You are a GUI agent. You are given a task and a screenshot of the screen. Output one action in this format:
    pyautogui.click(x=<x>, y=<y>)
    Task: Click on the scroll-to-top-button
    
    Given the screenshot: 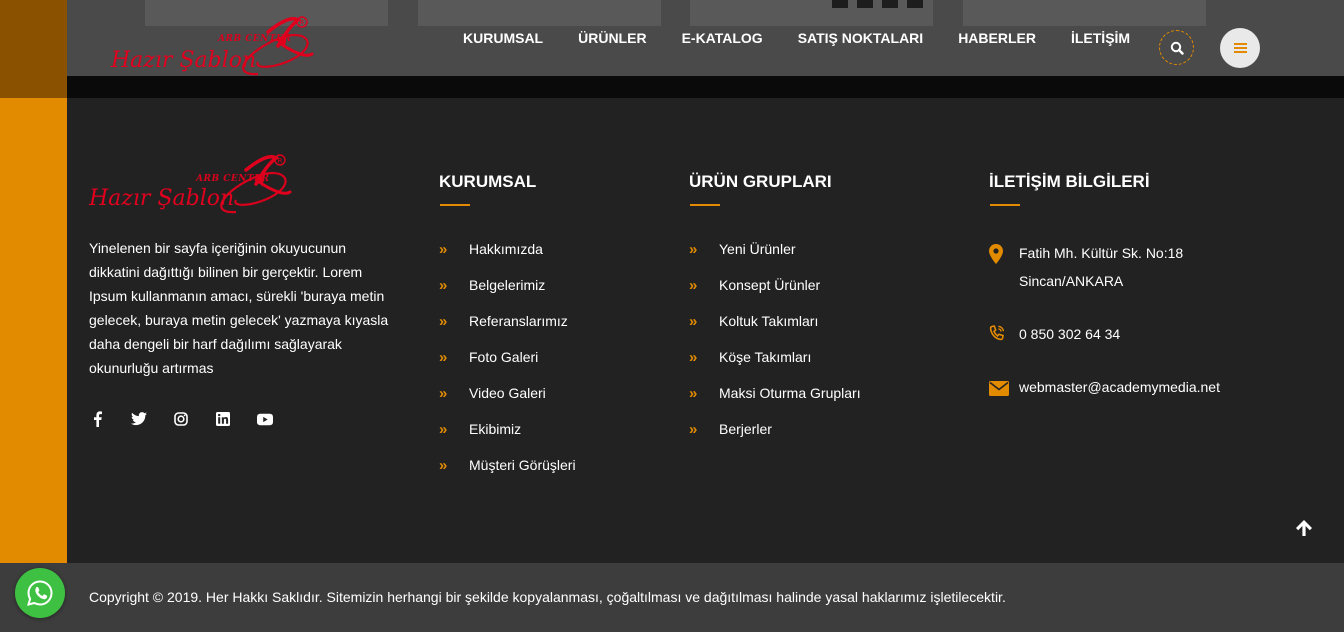 What is the action you would take?
    pyautogui.click(x=1304, y=528)
    